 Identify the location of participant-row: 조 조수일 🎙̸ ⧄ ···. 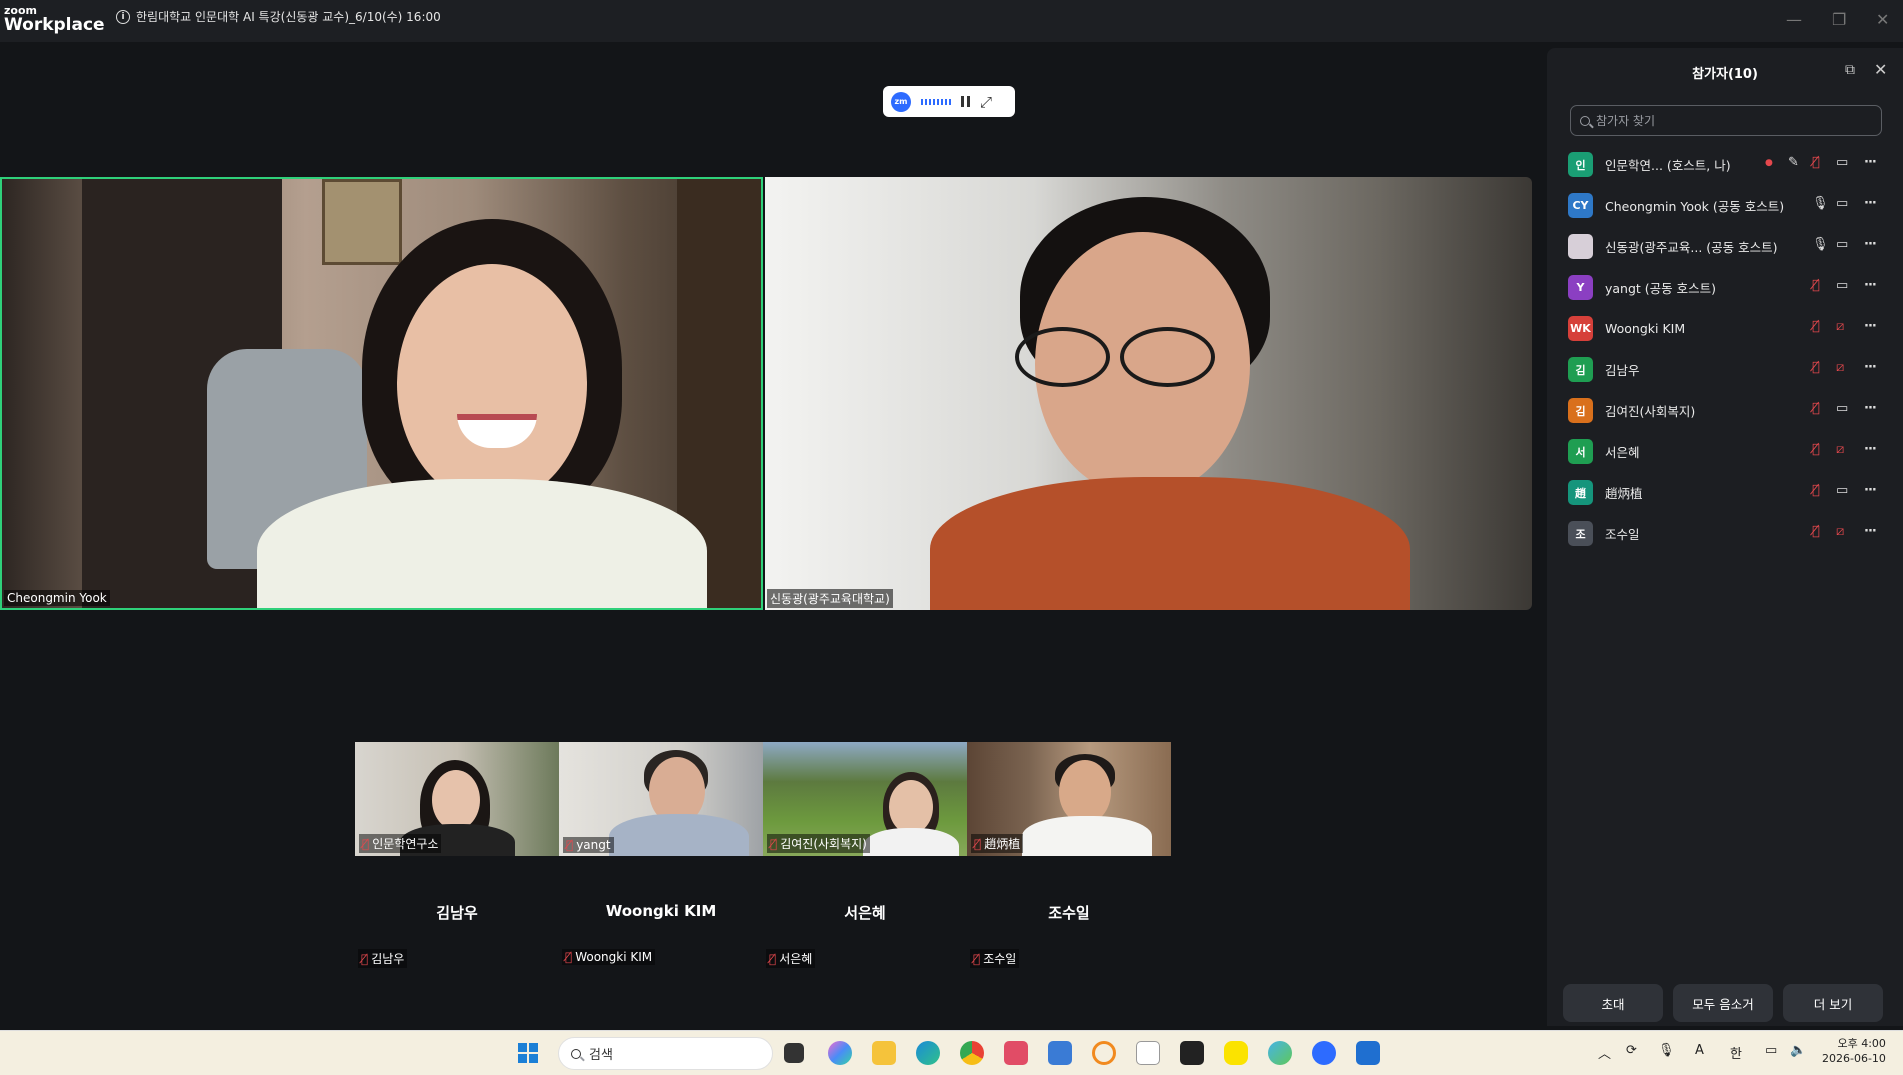
(1725, 533).